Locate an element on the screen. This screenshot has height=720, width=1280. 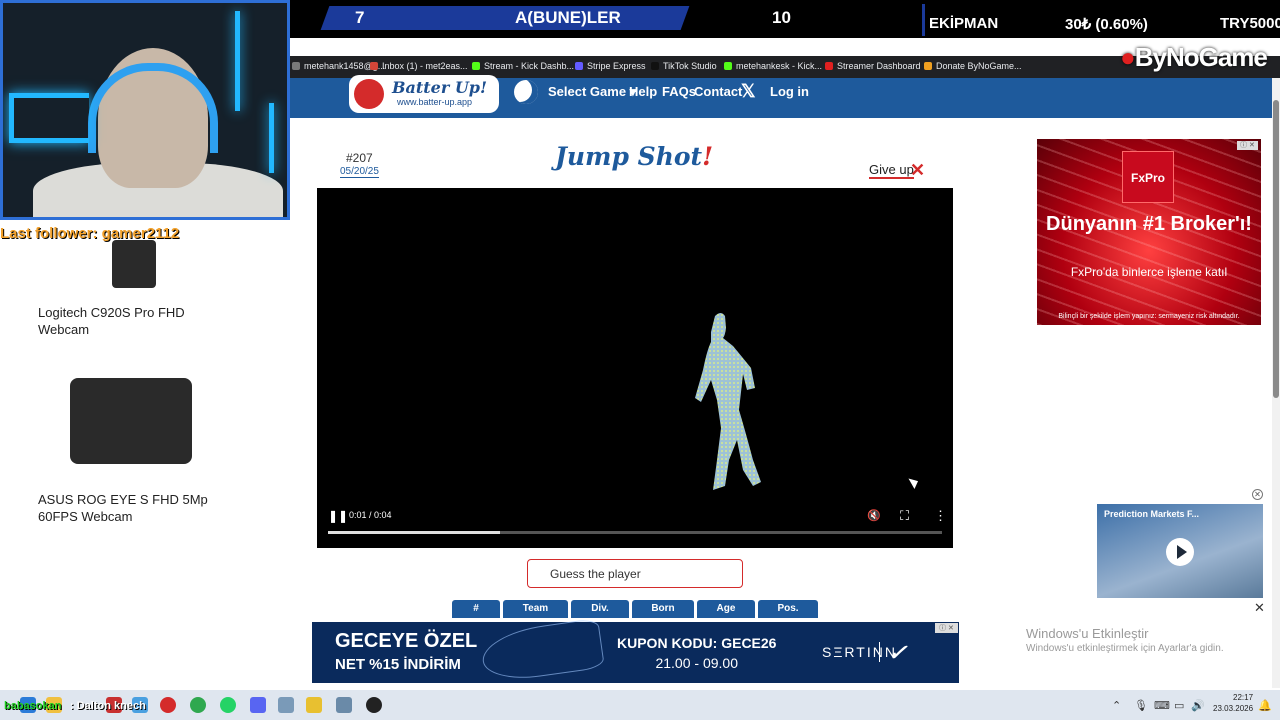
bookmark-item: Streamer Dashboard is located at coordinates (873, 66).